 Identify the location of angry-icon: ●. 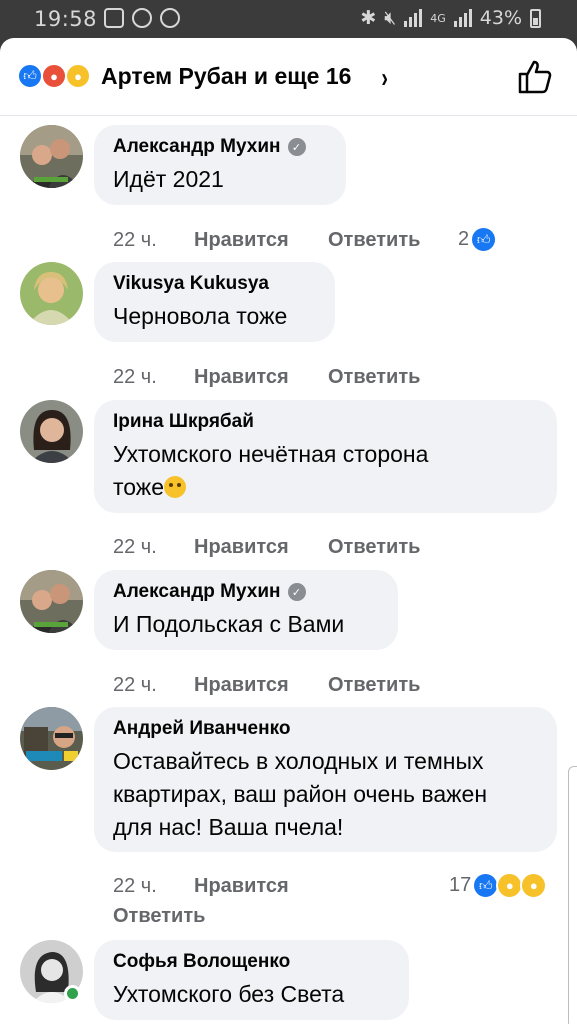
(54, 76).